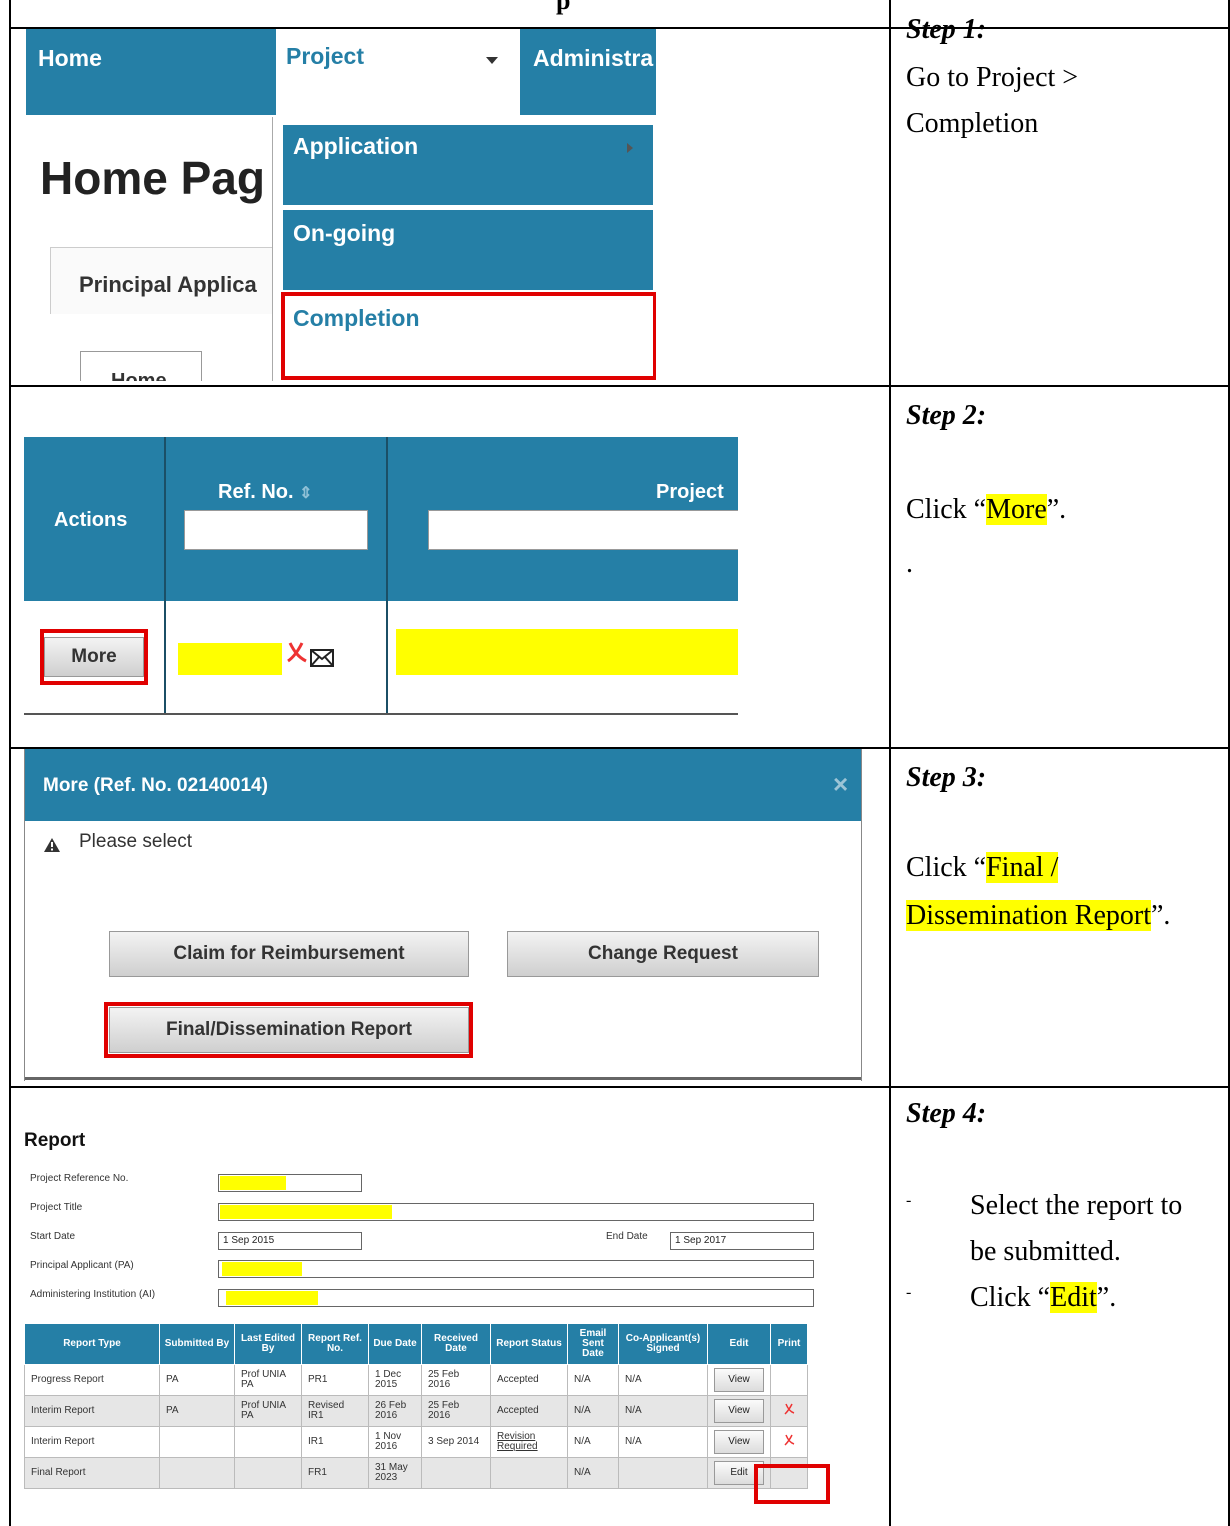 The width and height of the screenshot is (1230, 1526). What do you see at coordinates (563, 7) in the screenshot?
I see `header-fragment: p` at bounding box center [563, 7].